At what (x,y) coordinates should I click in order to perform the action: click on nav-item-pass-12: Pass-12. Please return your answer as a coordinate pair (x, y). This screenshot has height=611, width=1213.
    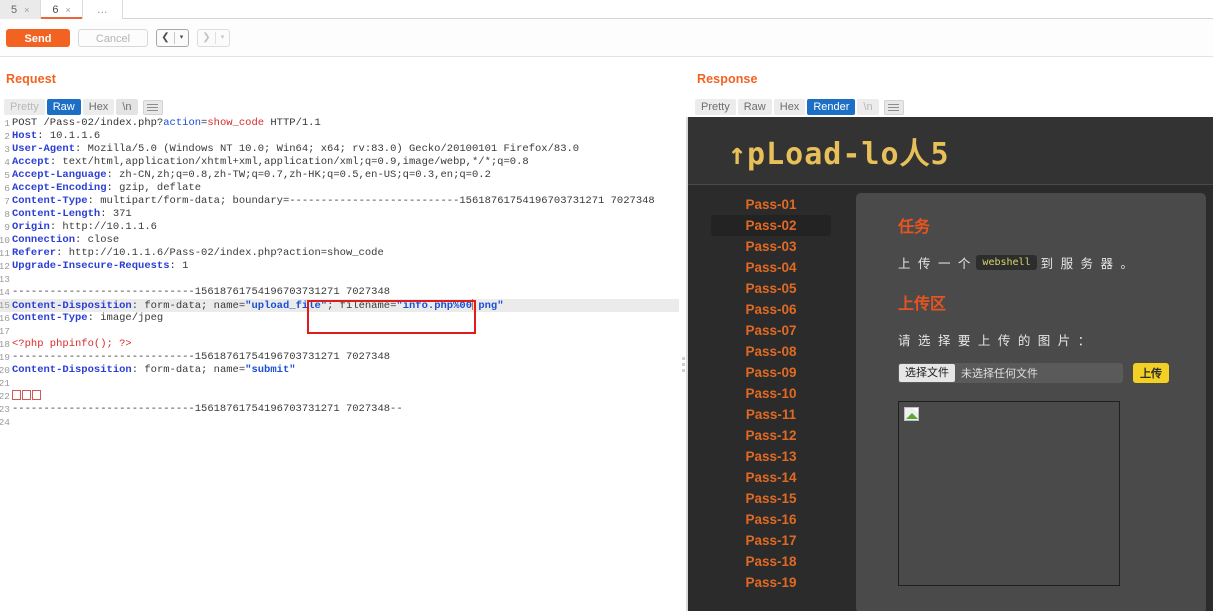
    Looking at the image, I should click on (771, 435).